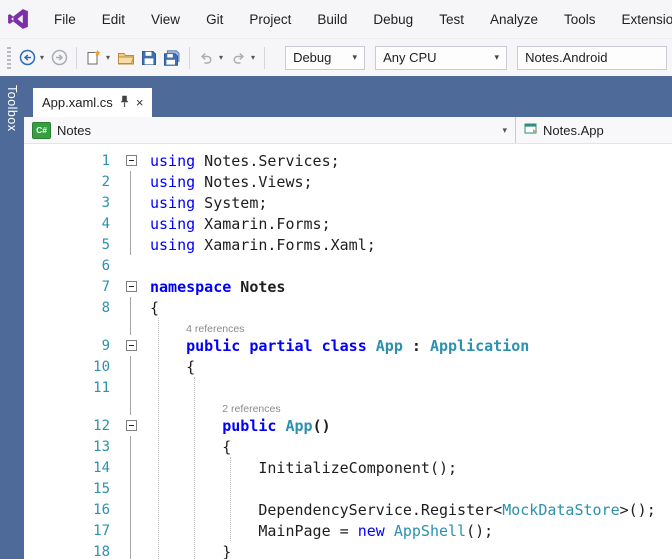  I want to click on code-line: 5 using Xamarin.Forms.Xaml;, so click(348, 244).